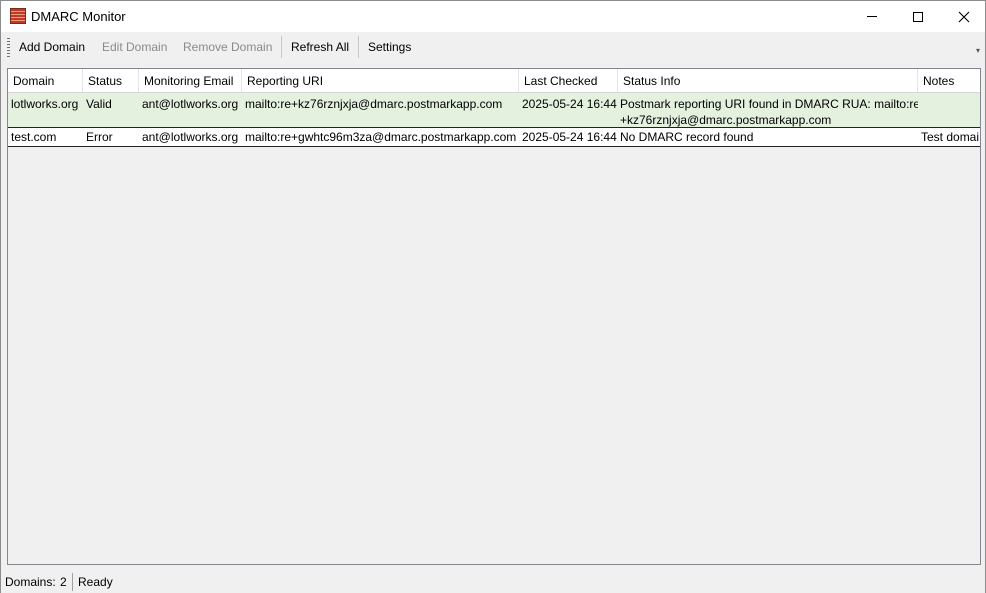 This screenshot has width=986, height=593. Describe the element at coordinates (134, 47) in the screenshot. I see `edit-domain-button: Edit Domain` at that location.